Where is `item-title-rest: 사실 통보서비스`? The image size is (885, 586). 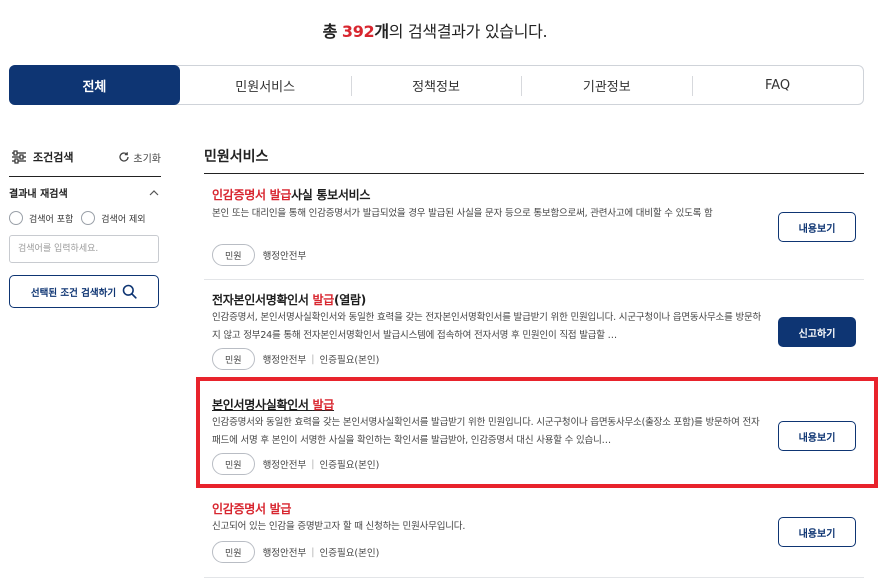
item-title-rest: 사실 통보서비스 is located at coordinates (331, 195).